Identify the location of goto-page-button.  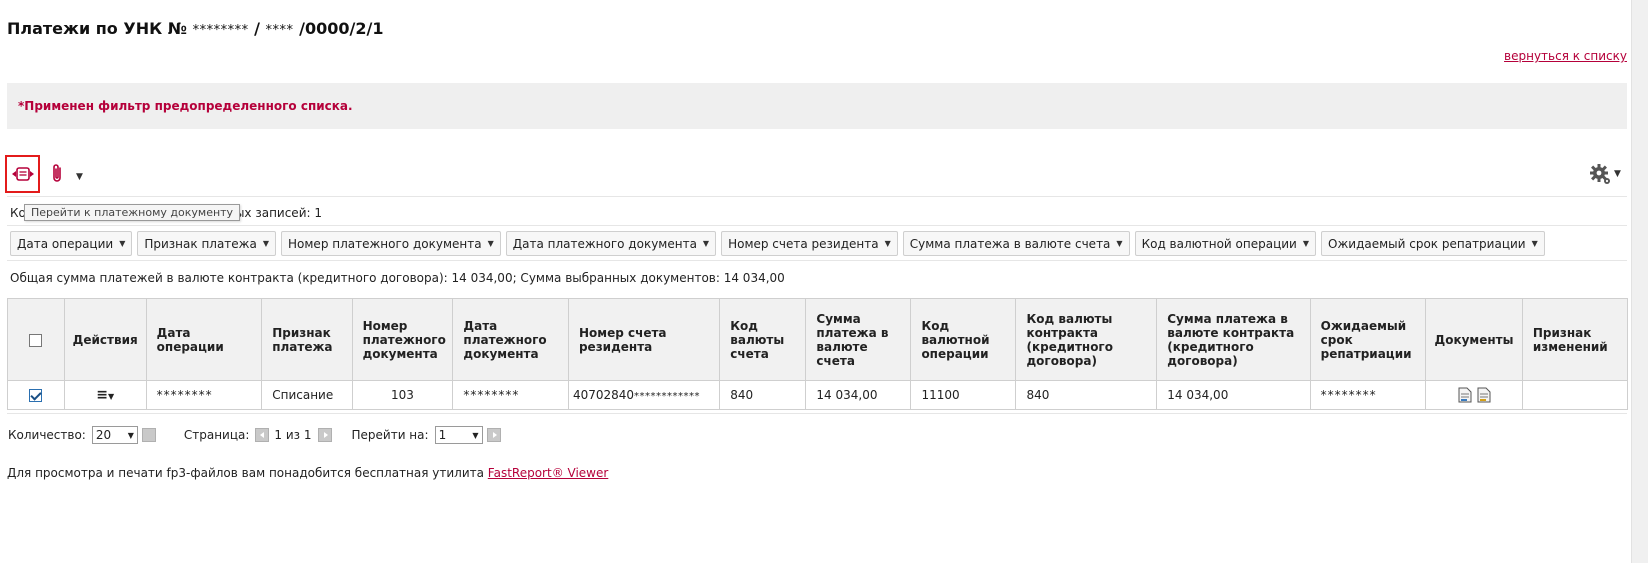
(493, 435).